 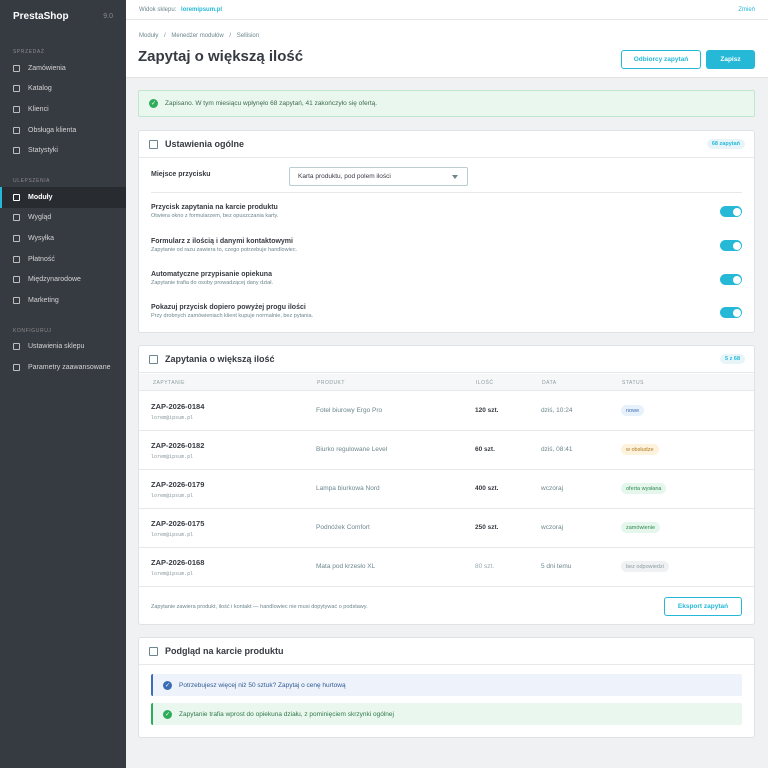 What do you see at coordinates (455, 177) in the screenshot?
I see `caret-down-icon` at bounding box center [455, 177].